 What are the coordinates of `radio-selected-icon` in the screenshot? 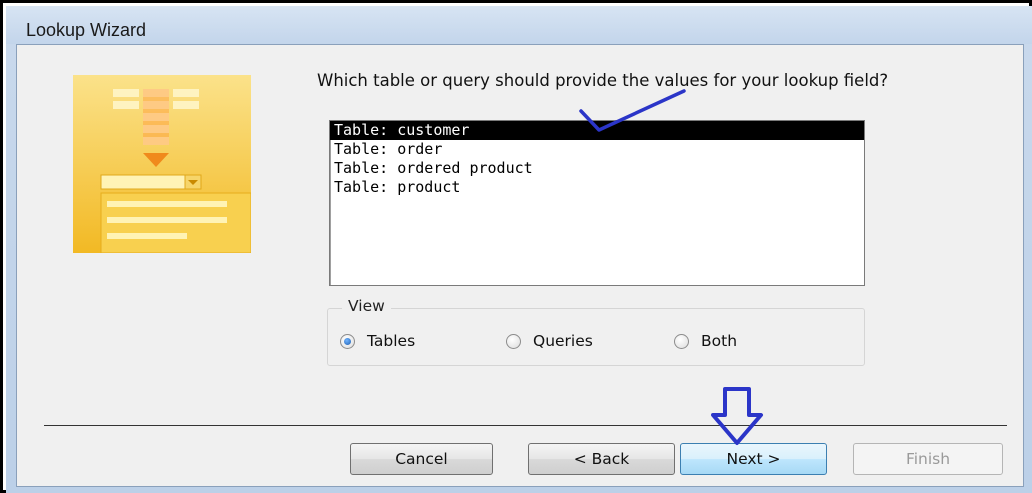 It's located at (347, 341).